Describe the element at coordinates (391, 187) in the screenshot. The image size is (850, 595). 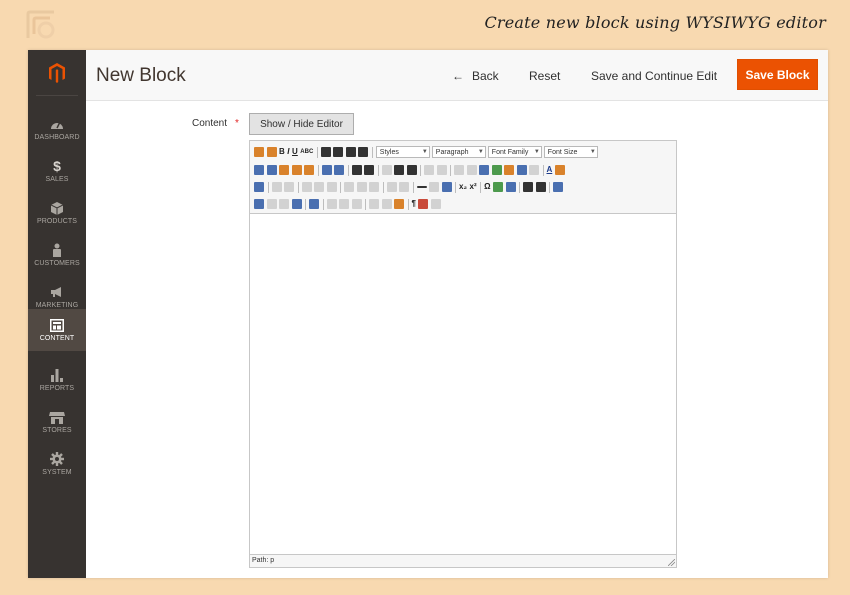
I see `split-cells-icon` at that location.